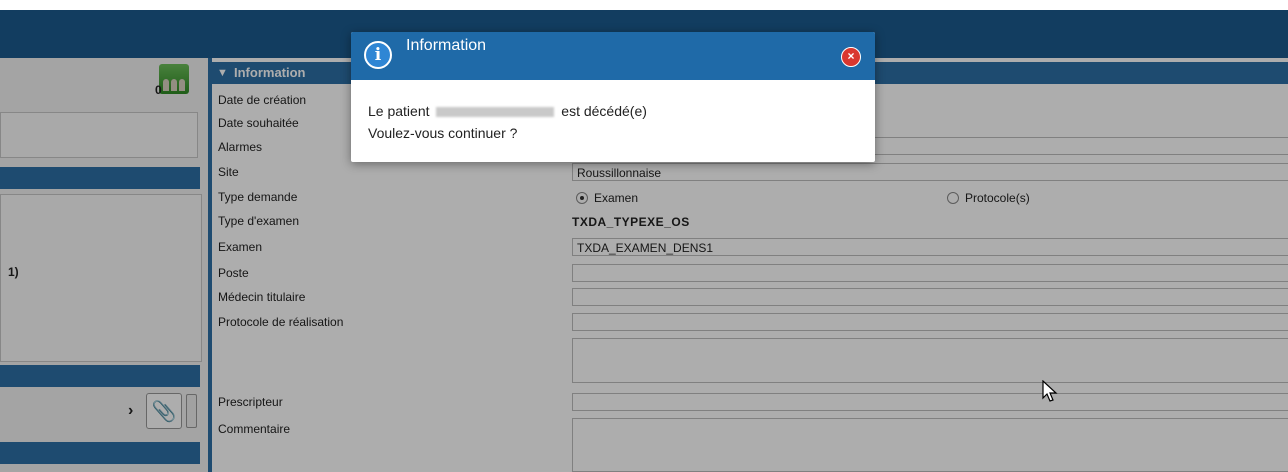  Describe the element at coordinates (443, 133) in the screenshot. I see `dialog-message-line2: Voulez-vous continuer ?` at that location.